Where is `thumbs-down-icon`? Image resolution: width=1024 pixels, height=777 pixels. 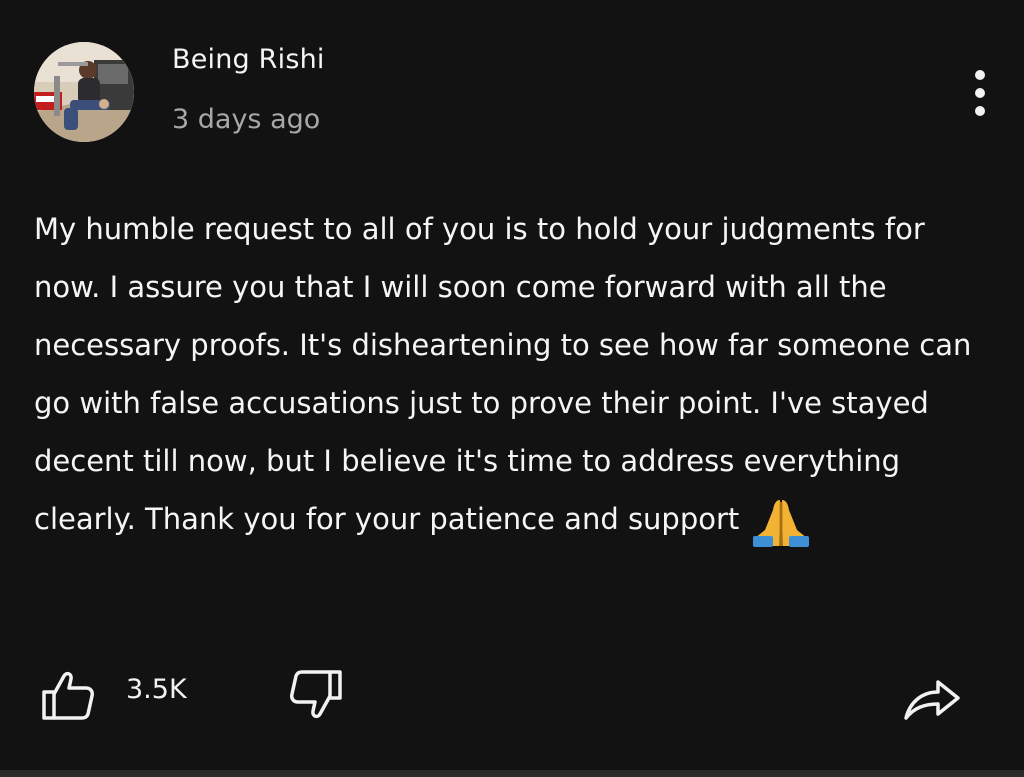
thumbs-down-icon is located at coordinates (316, 694).